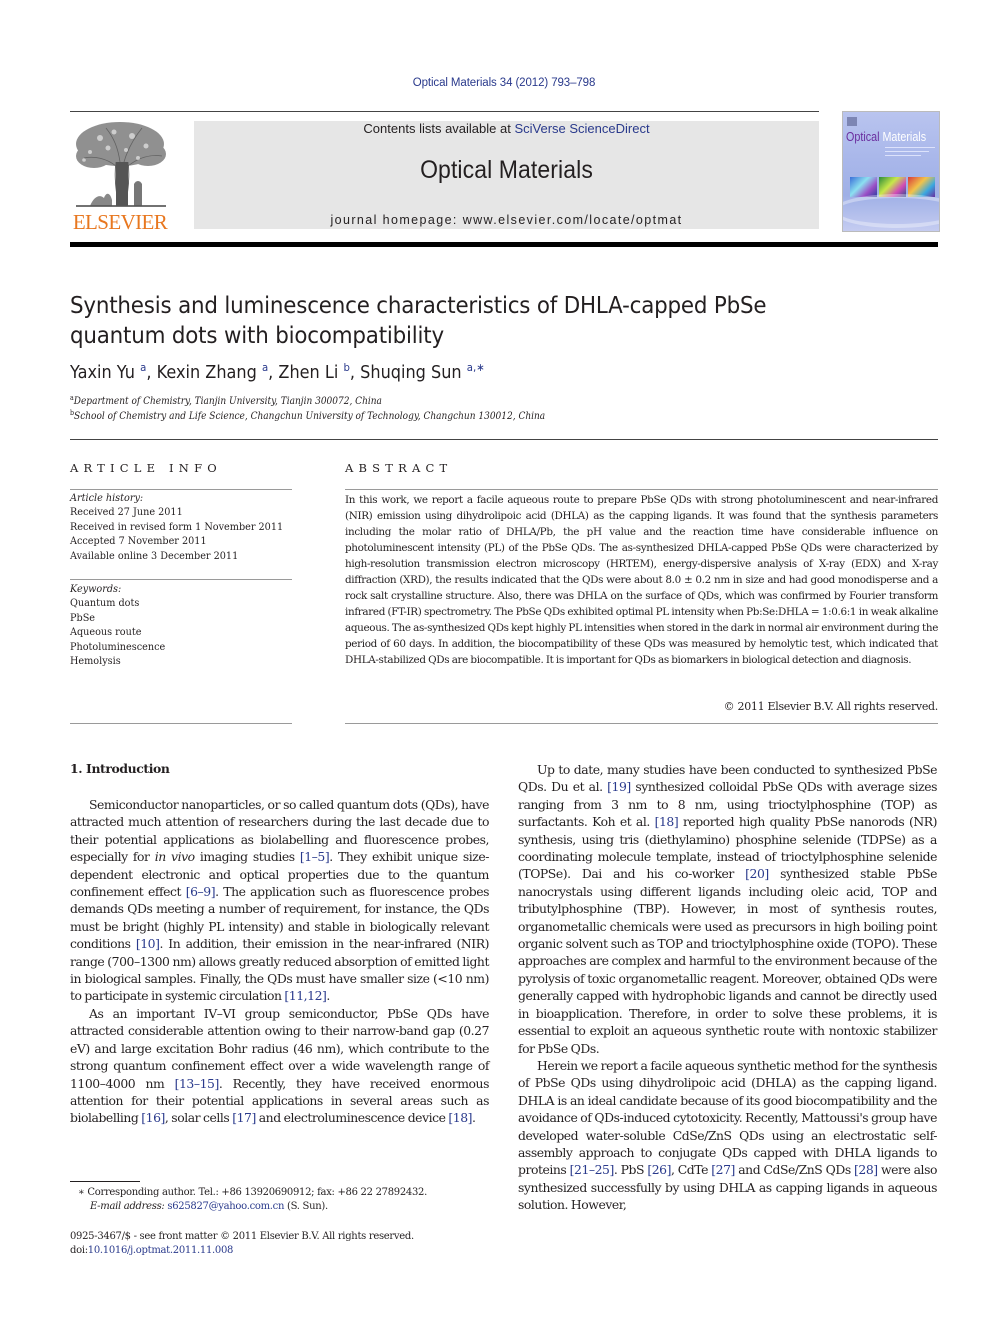  Describe the element at coordinates (723, 1169) in the screenshot. I see `citation-link: [27]` at that location.